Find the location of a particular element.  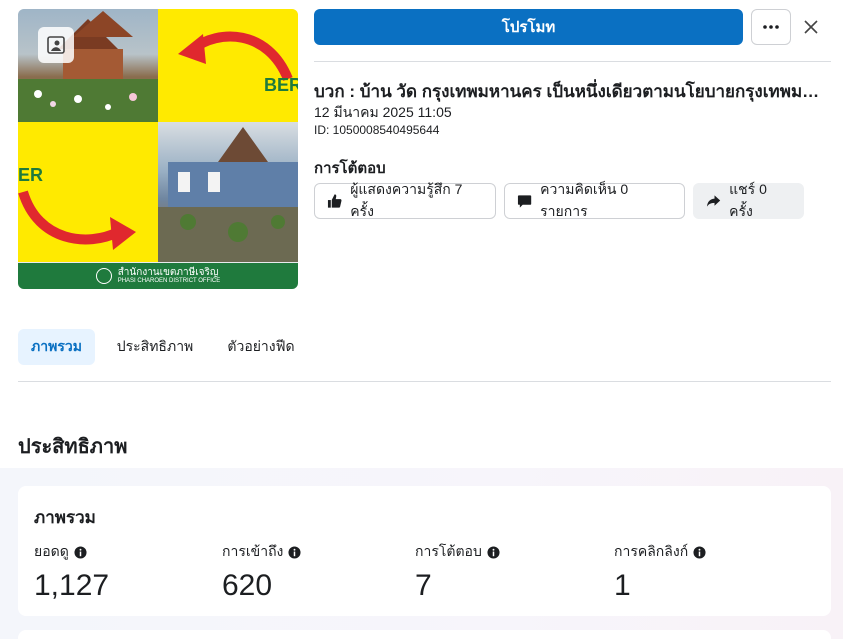

comments-label: ความคิดเห็น 0 รายการ is located at coordinates (584, 200).